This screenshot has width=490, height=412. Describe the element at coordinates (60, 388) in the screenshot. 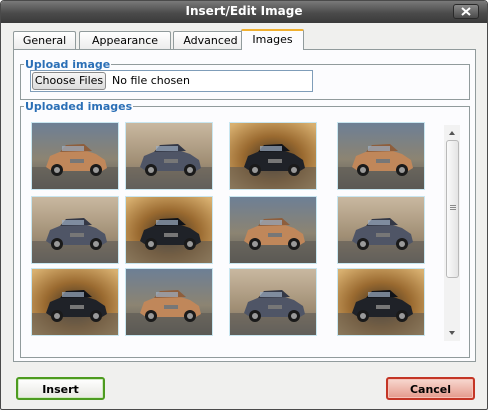

I see `insert-button: Insert` at that location.